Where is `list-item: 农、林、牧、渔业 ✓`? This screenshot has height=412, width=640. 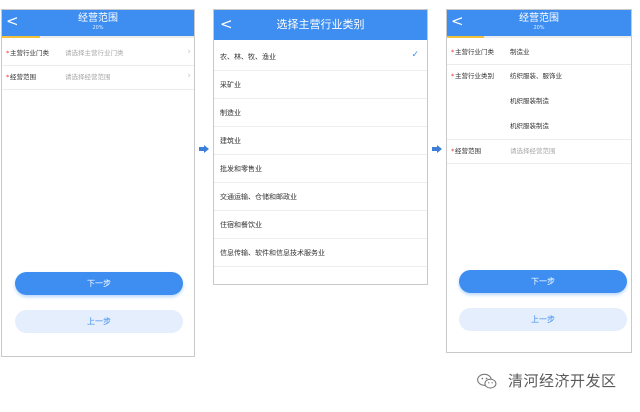 list-item: 农、林、牧、渔业 ✓ is located at coordinates (320, 57).